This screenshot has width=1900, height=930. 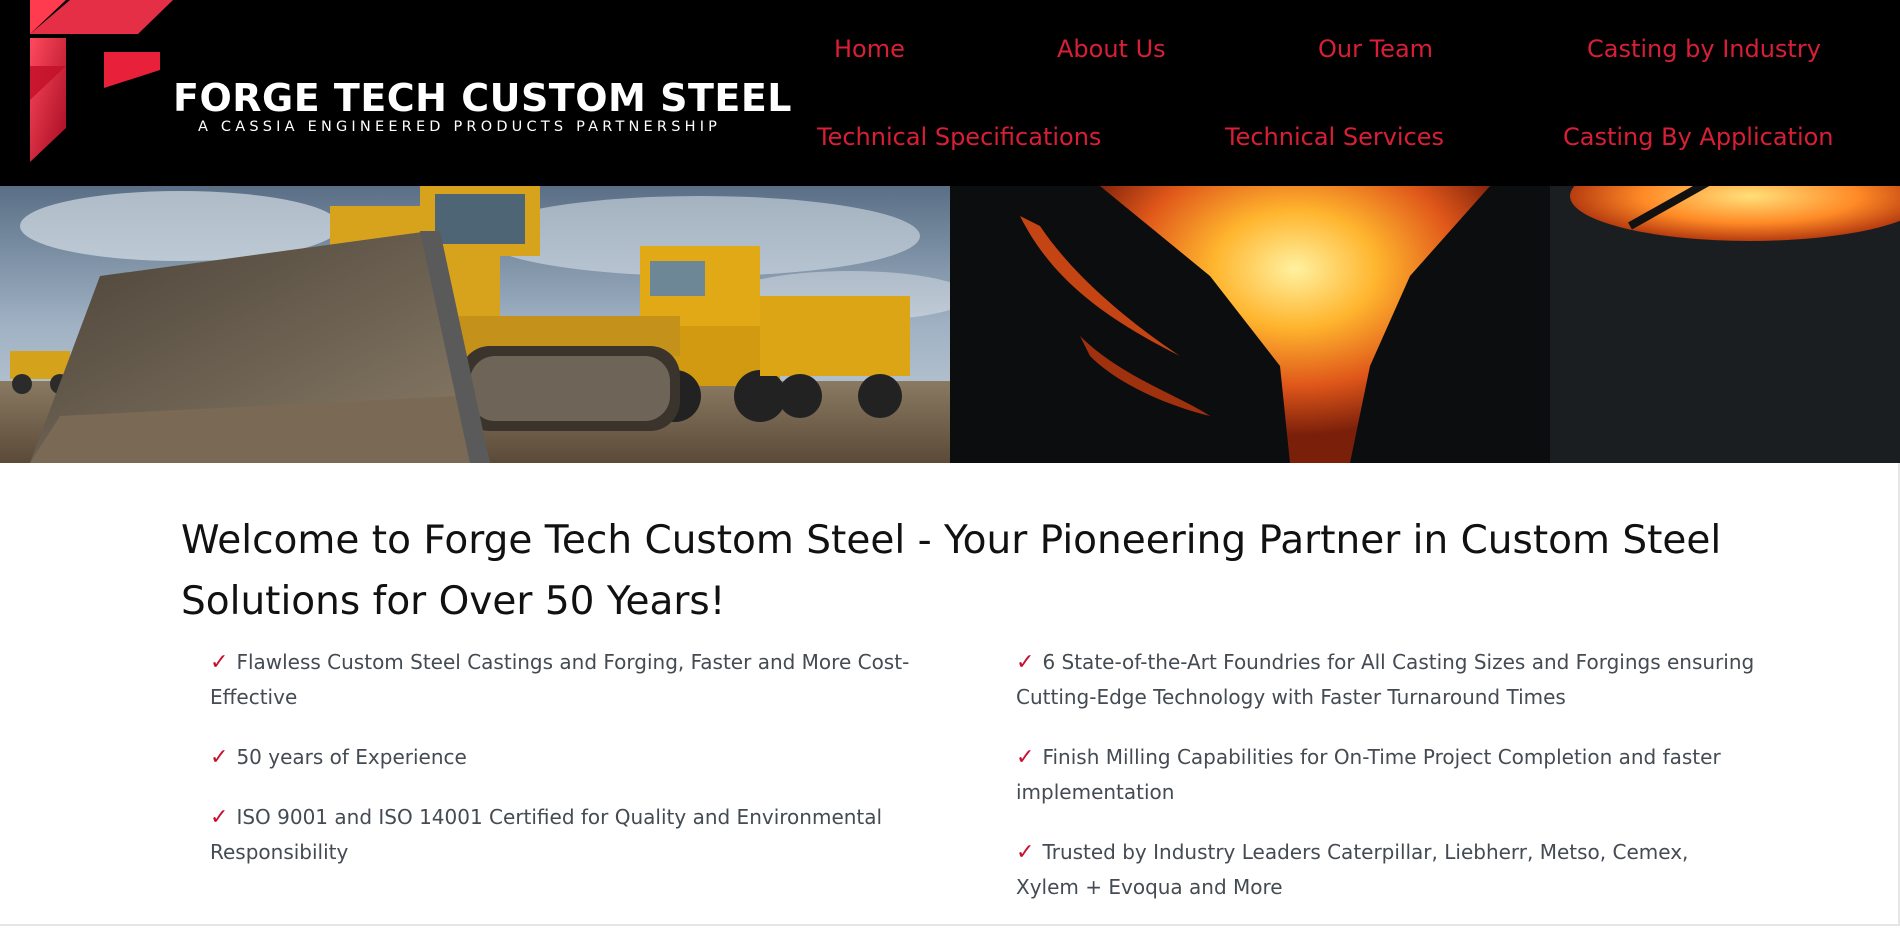 What do you see at coordinates (105, 82) in the screenshot?
I see `forge-tech-logo-icon` at bounding box center [105, 82].